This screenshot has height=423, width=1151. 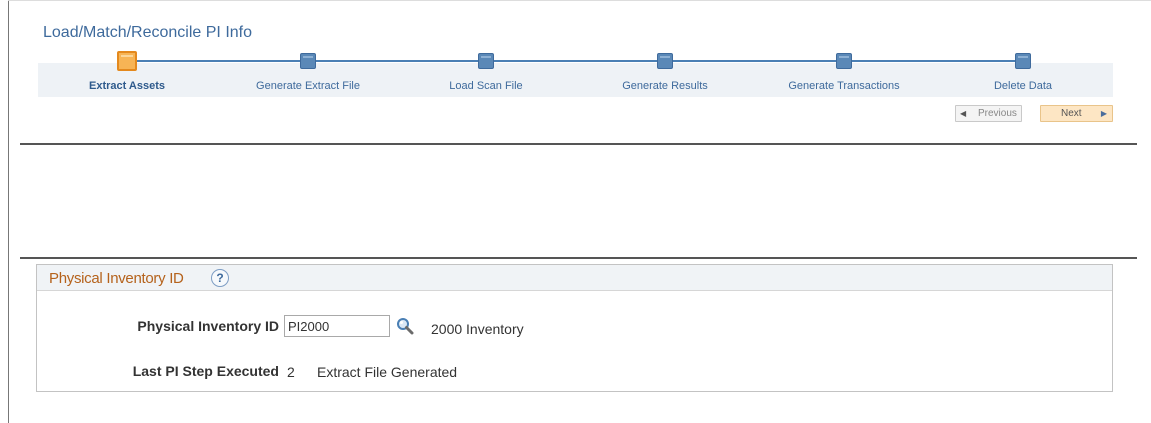 I want to click on group-header: Physical Inventory ID ?, so click(x=574, y=278).